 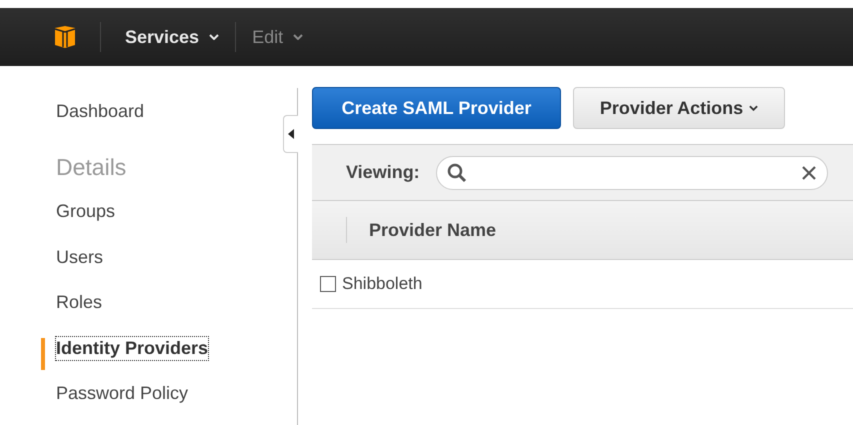 What do you see at coordinates (168, 37) in the screenshot?
I see `nav-menu: Services` at bounding box center [168, 37].